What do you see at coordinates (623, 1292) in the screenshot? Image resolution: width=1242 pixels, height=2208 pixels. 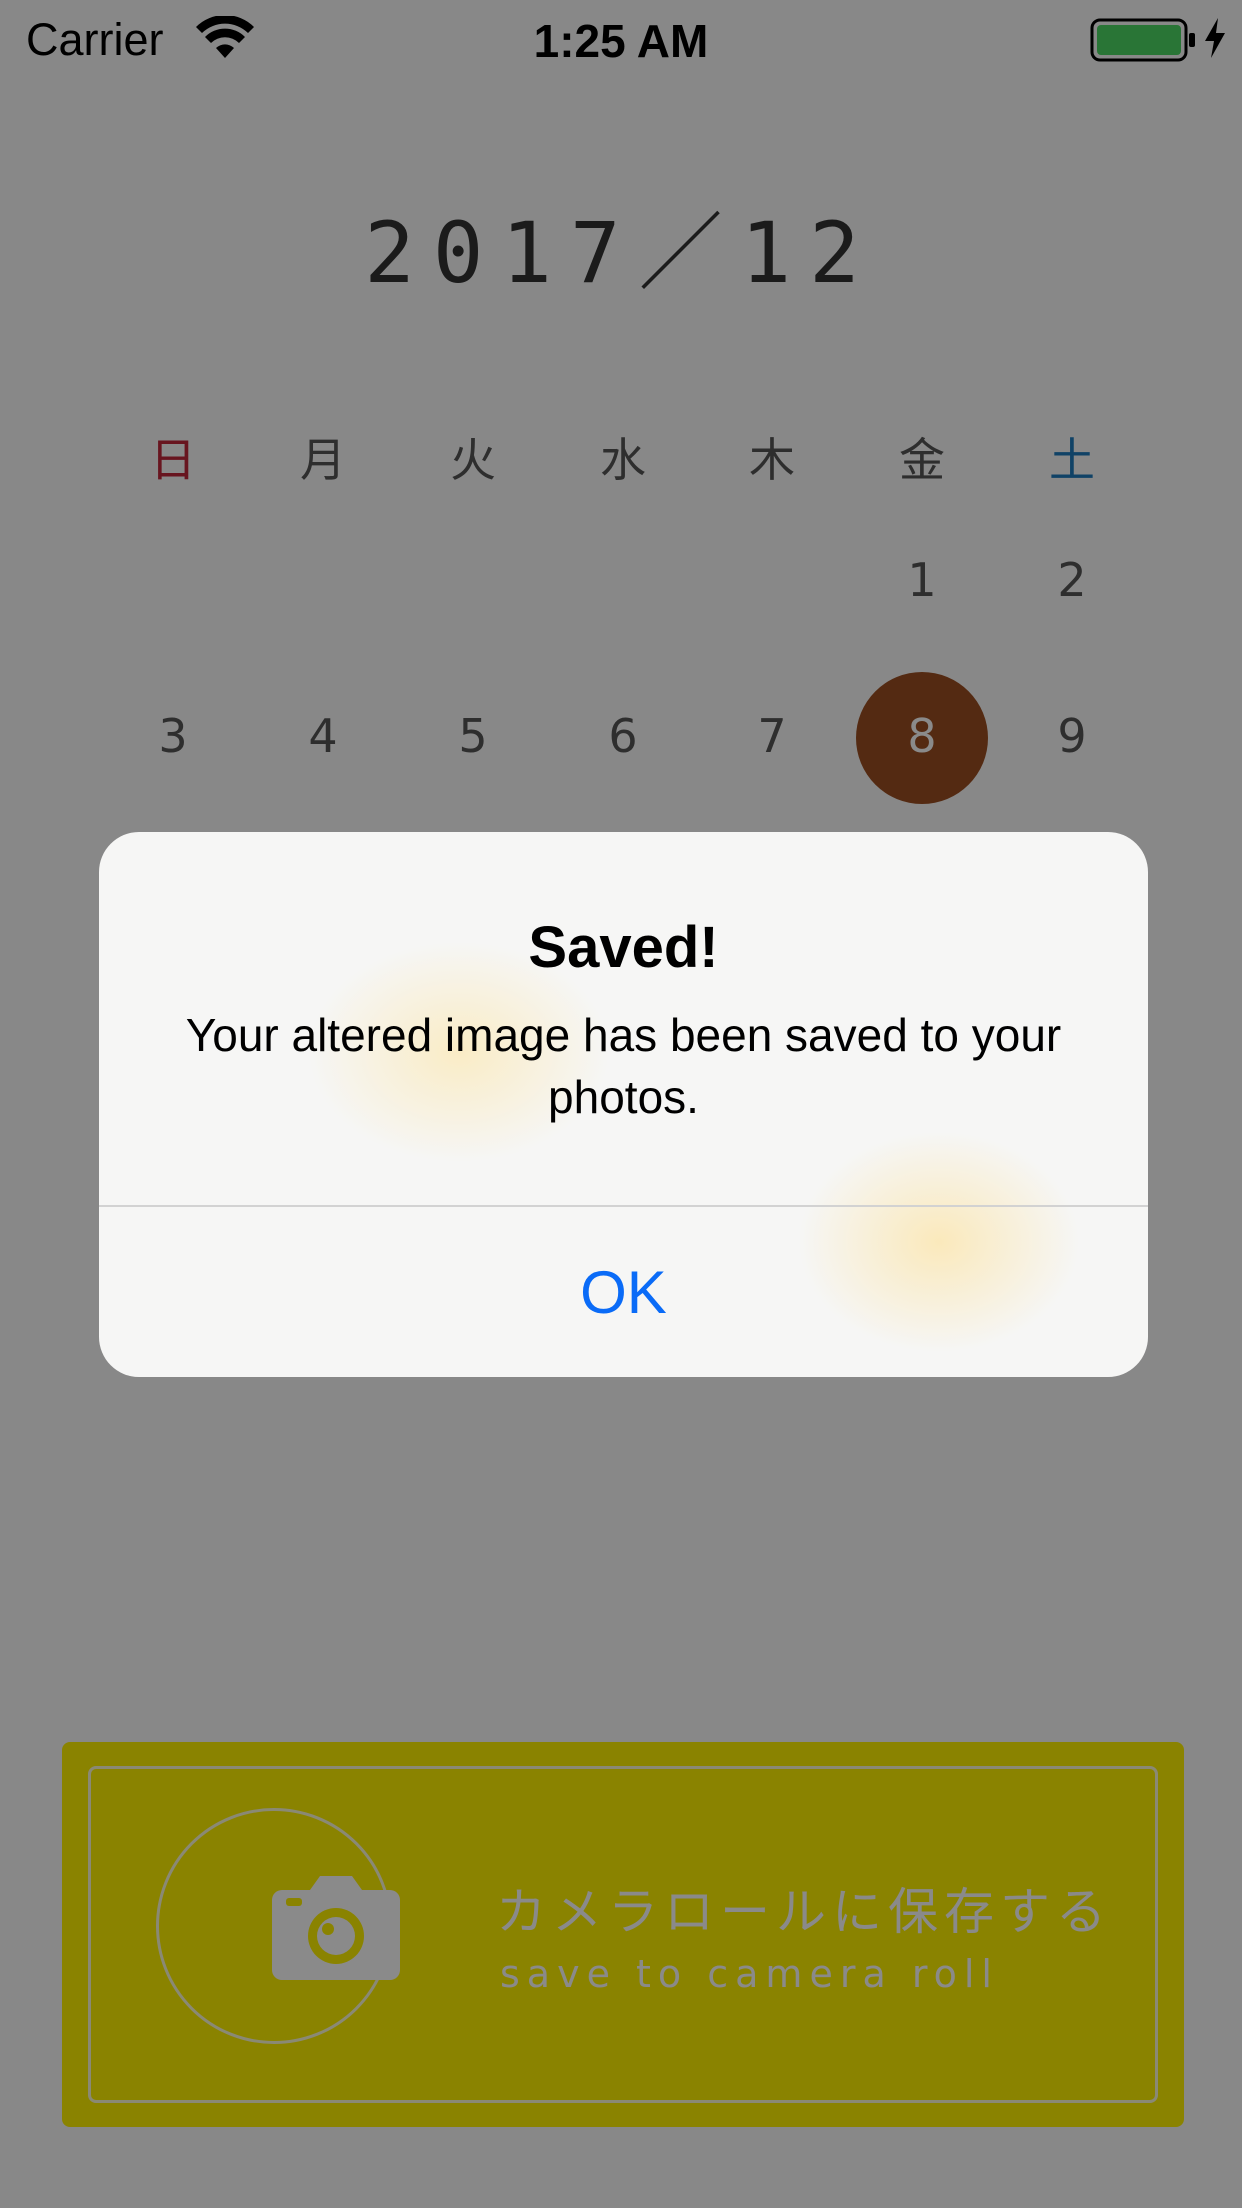 I see `ok-button: OK` at bounding box center [623, 1292].